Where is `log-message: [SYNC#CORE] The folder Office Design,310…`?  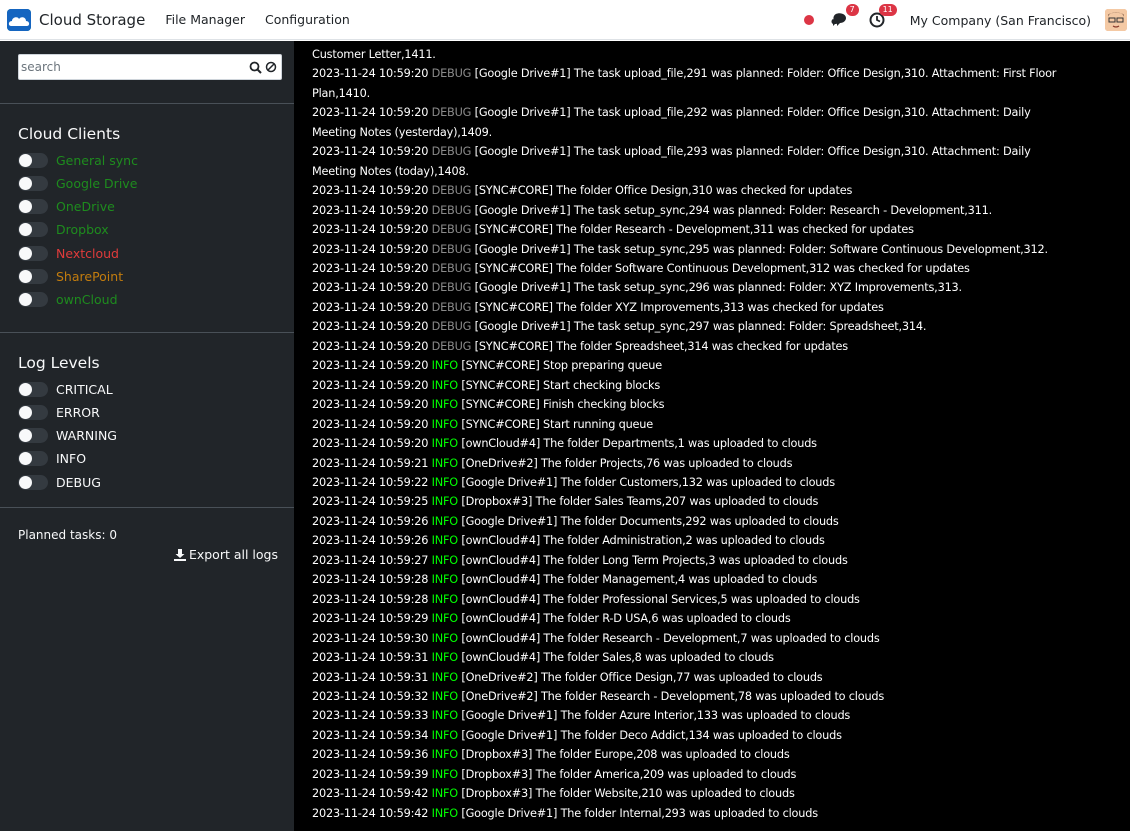 log-message: [SYNC#CORE] The folder Office Design,310… is located at coordinates (663, 191).